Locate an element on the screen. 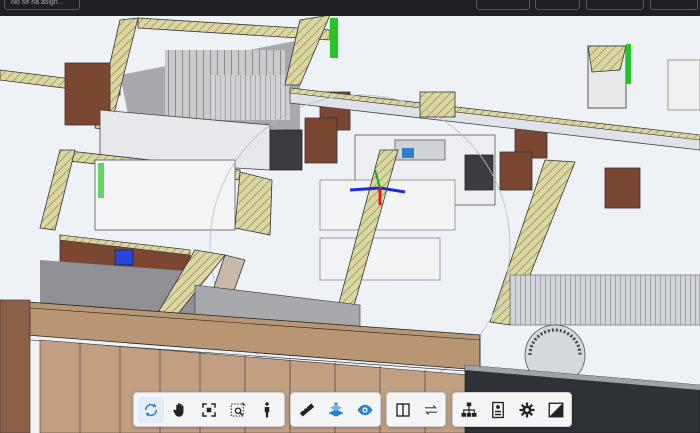  orbit-button is located at coordinates (151, 410).